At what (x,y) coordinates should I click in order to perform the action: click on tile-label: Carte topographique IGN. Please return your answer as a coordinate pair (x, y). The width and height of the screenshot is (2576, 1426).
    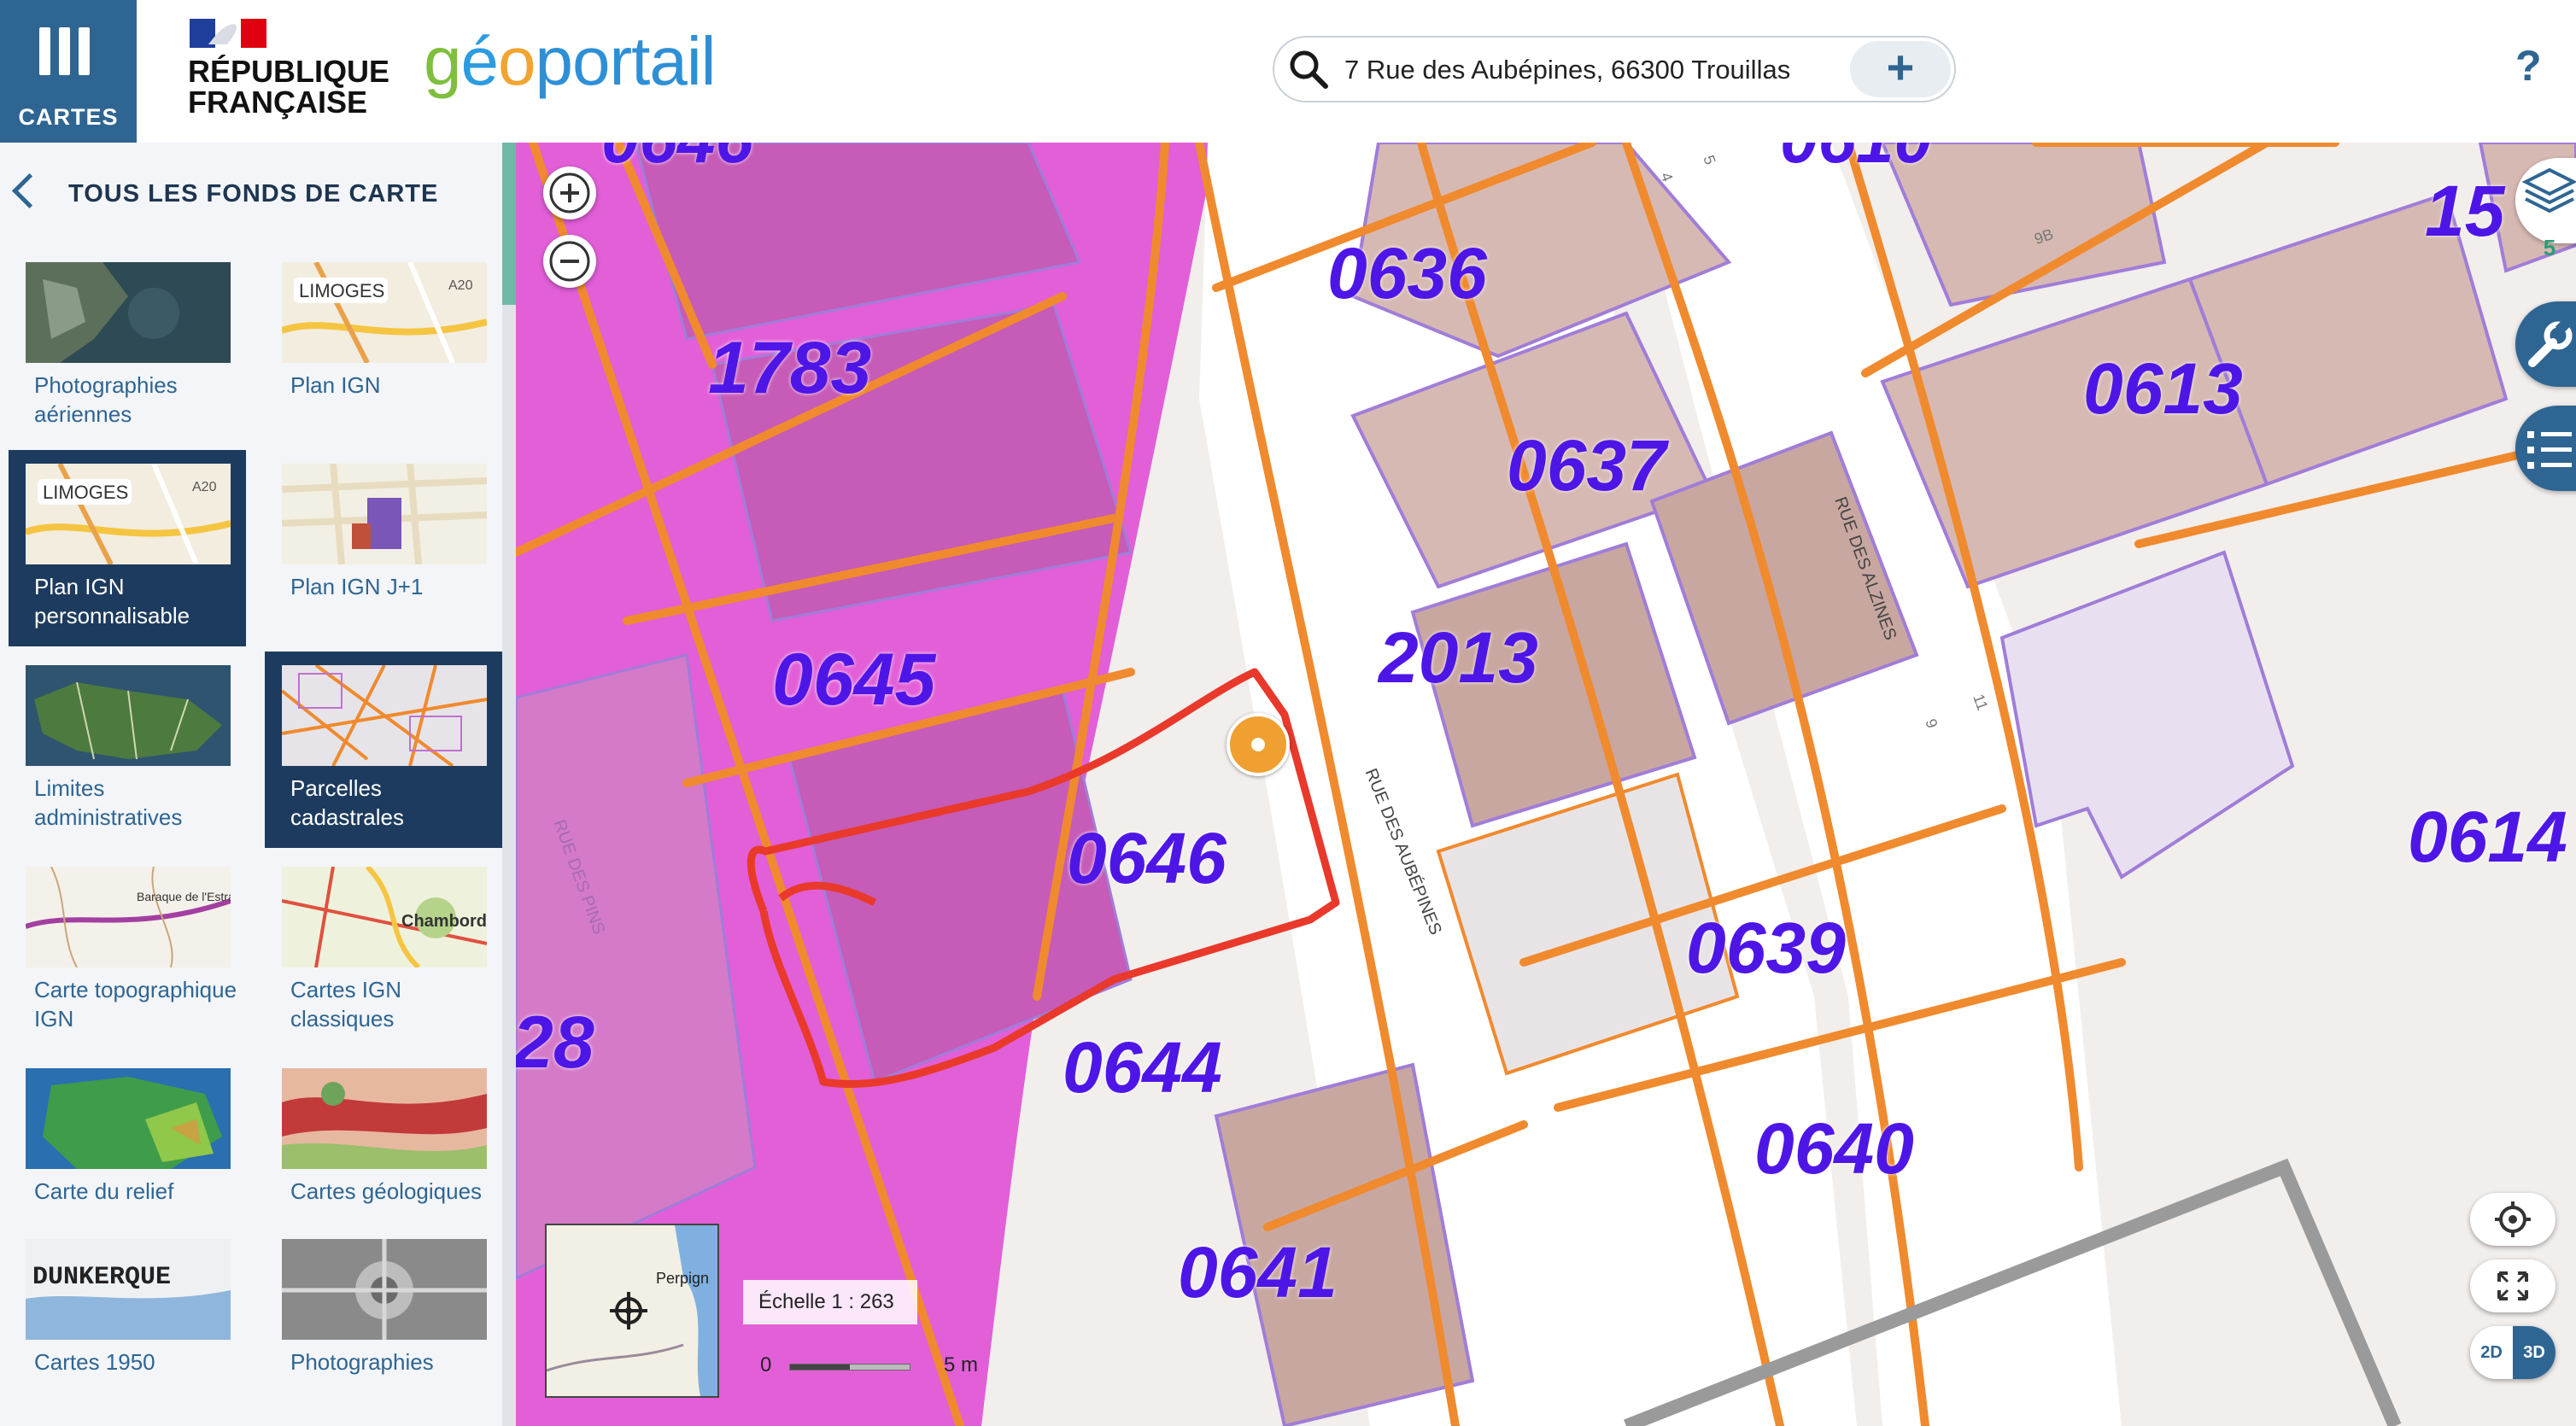
    Looking at the image, I should click on (135, 1005).